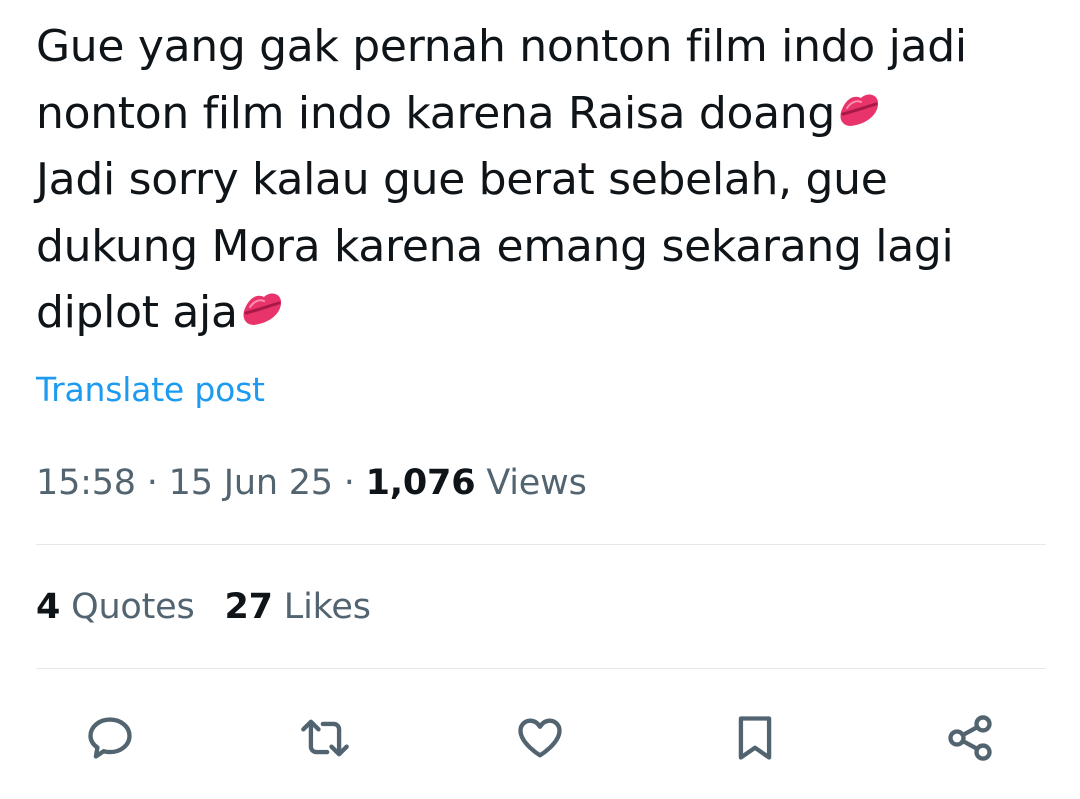 The image size is (1080, 799). I want to click on quotes-stat: 4 Quotes, so click(115, 607).